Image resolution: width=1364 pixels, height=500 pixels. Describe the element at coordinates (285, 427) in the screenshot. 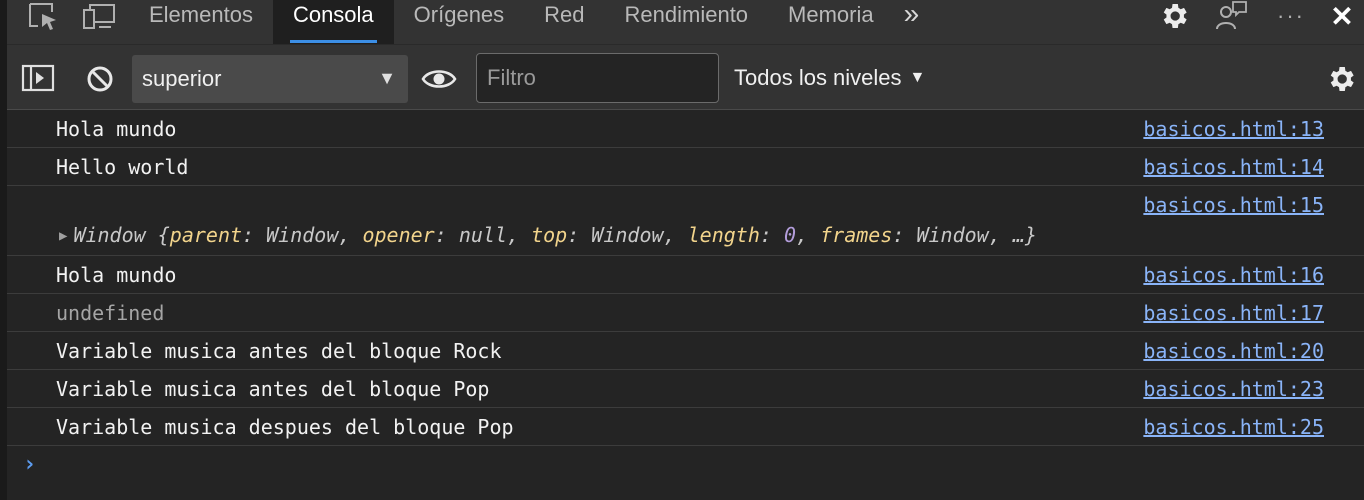

I see `message-text: Variable musica despues del bloque Pop` at that location.